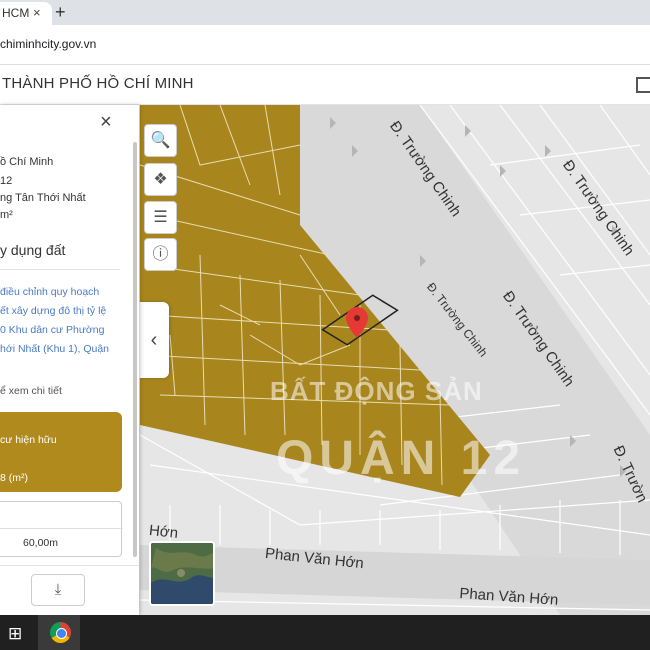  I want to click on land-use-area: 8 (m²), so click(14, 478).